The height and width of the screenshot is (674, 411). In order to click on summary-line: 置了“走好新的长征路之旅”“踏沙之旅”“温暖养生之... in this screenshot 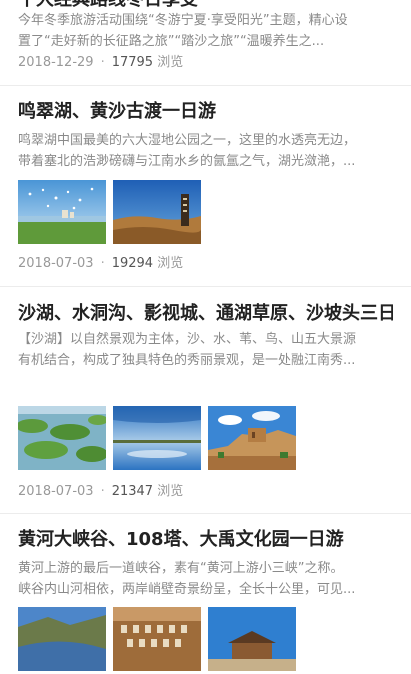, I will do `click(171, 41)`.